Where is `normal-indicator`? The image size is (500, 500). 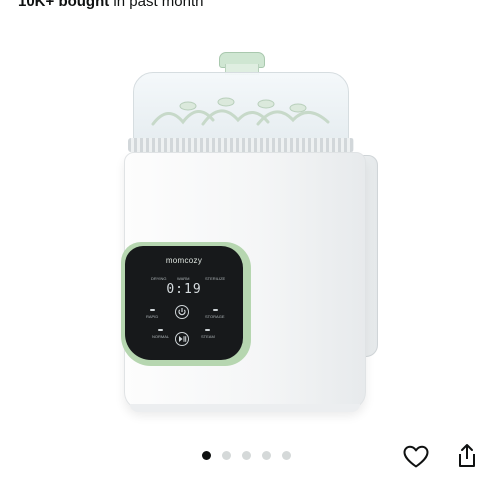
normal-indicator is located at coordinates (160, 330).